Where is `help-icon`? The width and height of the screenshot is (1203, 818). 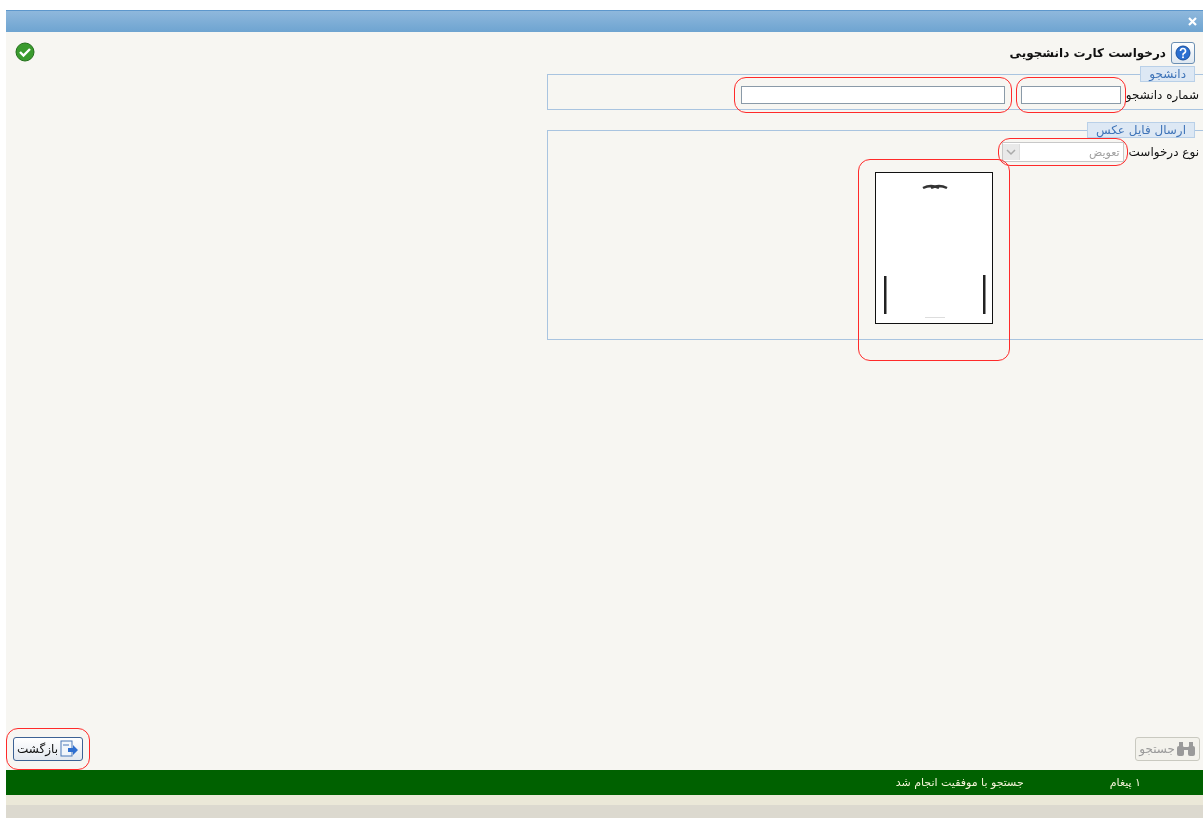
help-icon is located at coordinates (1183, 53).